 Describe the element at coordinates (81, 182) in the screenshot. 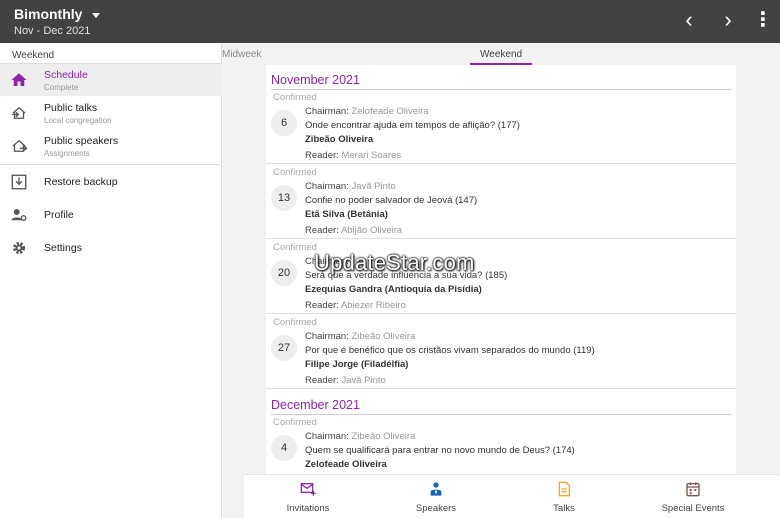

I see `sidebar-item-label: Restore backup` at that location.